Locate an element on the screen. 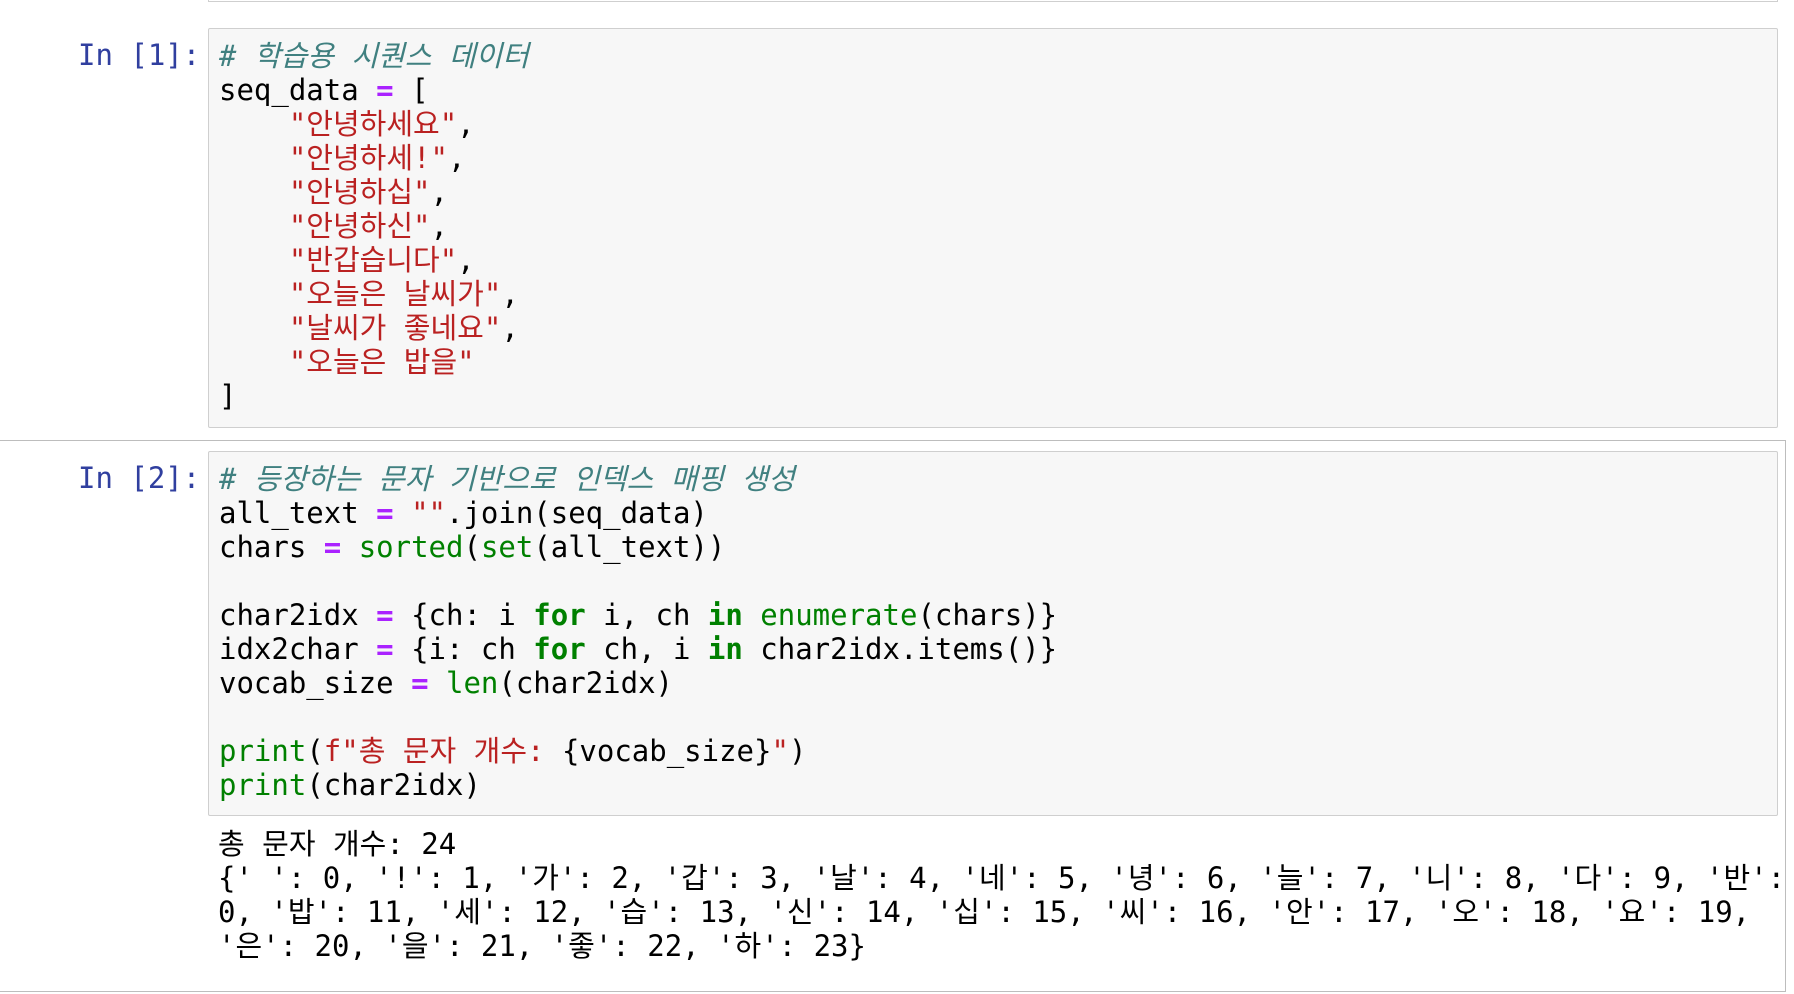 This screenshot has height=994, width=1794. code-token: sorted is located at coordinates (411, 547).